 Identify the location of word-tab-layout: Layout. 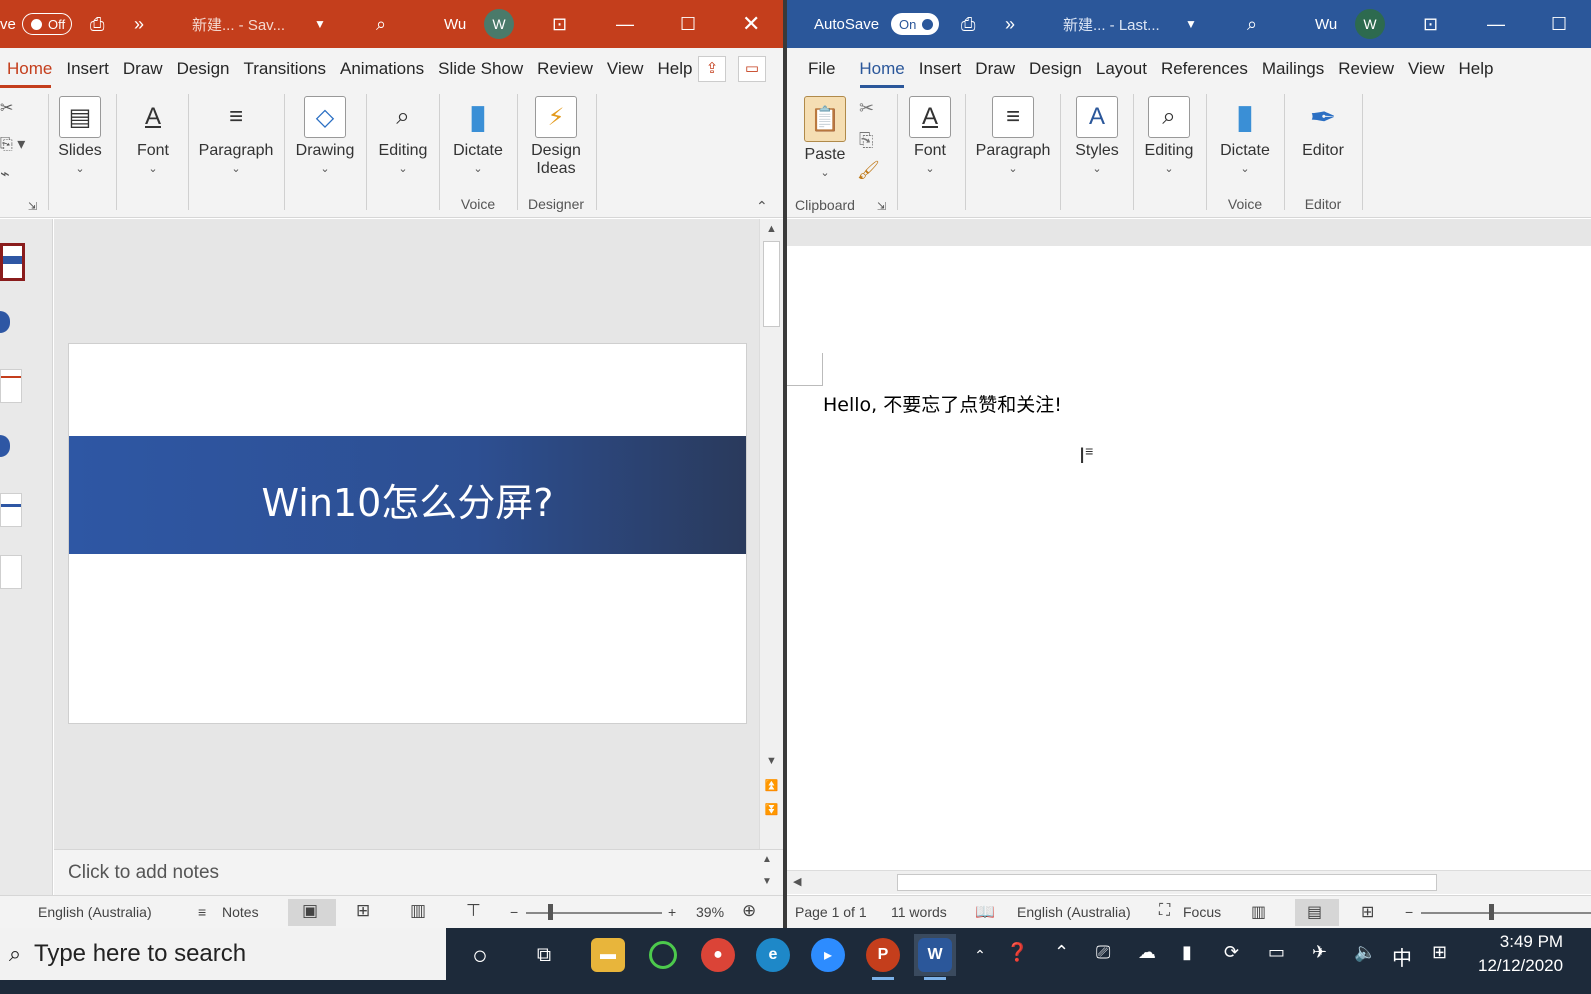
(1121, 69).